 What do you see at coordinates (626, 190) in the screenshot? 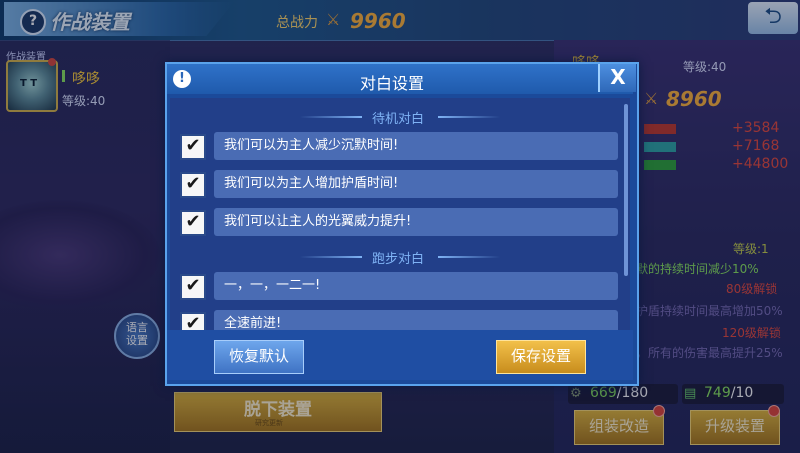
I see `dialog-scrollbar` at bounding box center [626, 190].